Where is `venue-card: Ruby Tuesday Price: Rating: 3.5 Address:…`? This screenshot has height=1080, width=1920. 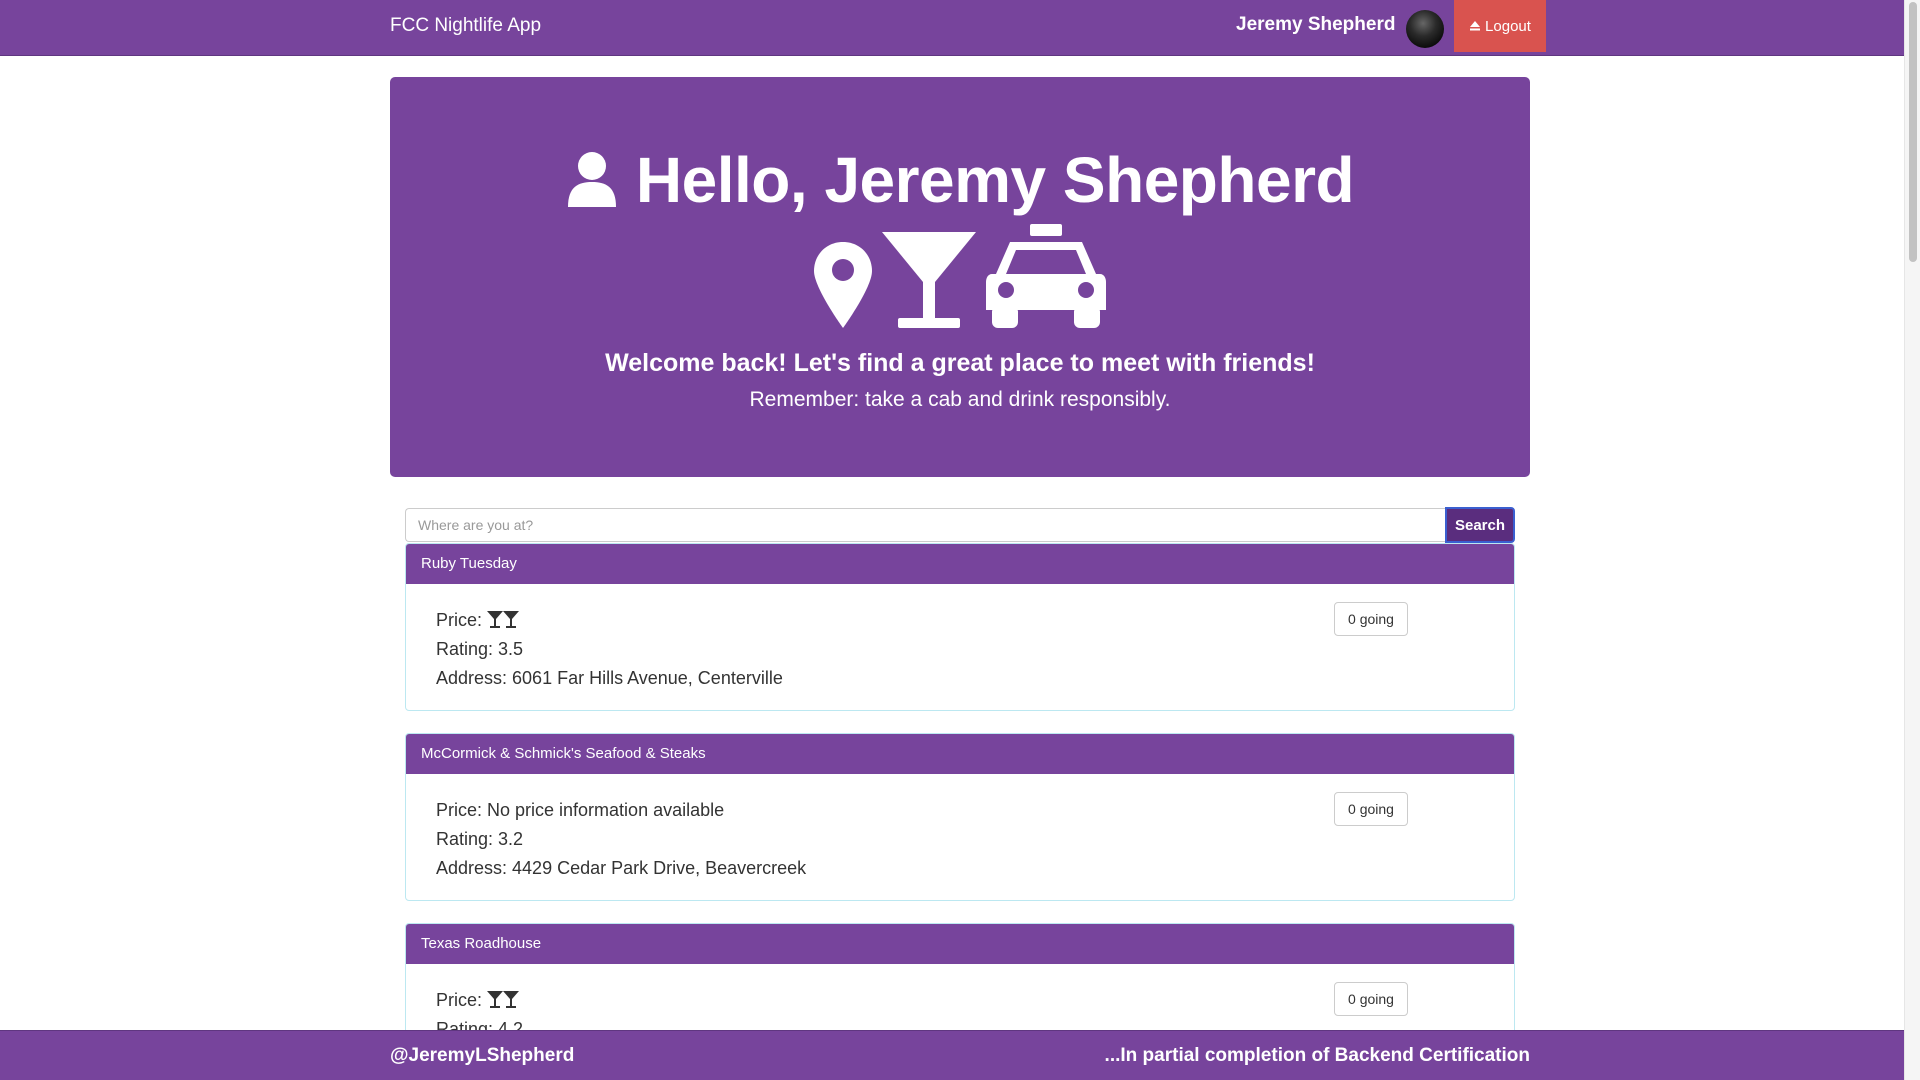
venue-card: Ruby Tuesday Price: Rating: 3.5 Address:… is located at coordinates (960, 627).